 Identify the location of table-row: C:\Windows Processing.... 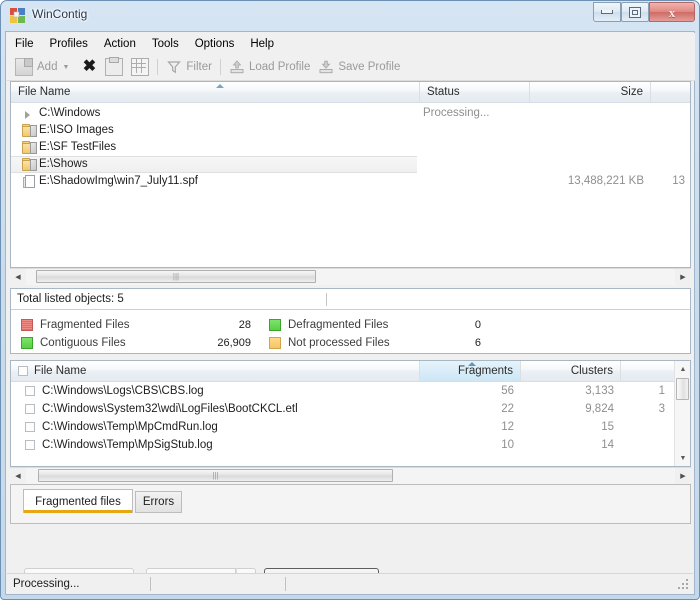
(350, 113).